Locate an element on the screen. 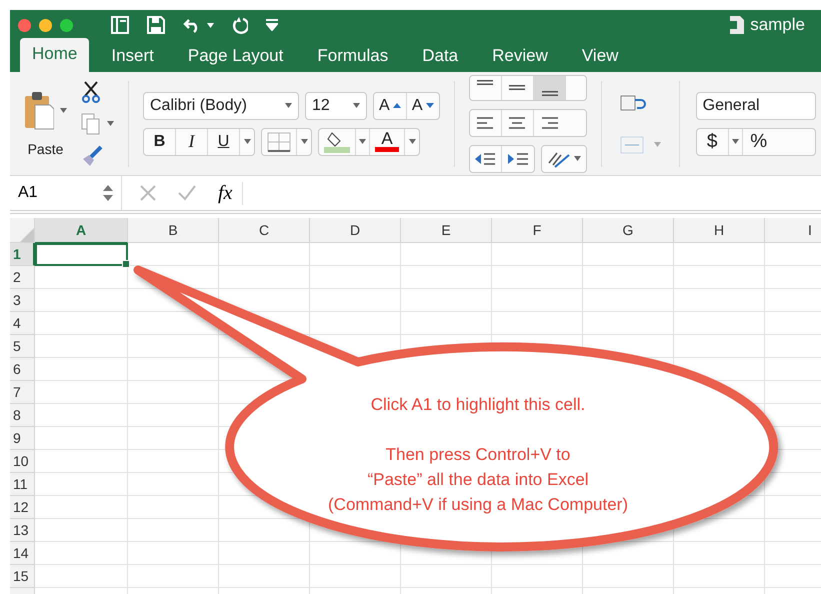  window-title: sample is located at coordinates (777, 25).